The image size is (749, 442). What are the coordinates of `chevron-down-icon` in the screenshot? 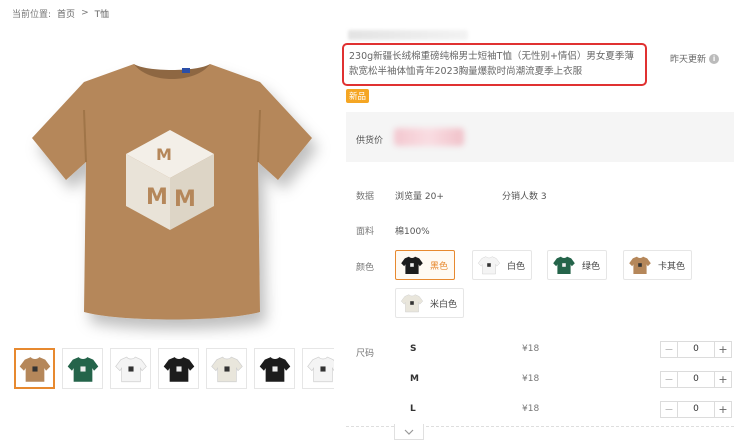 It's located at (409, 432).